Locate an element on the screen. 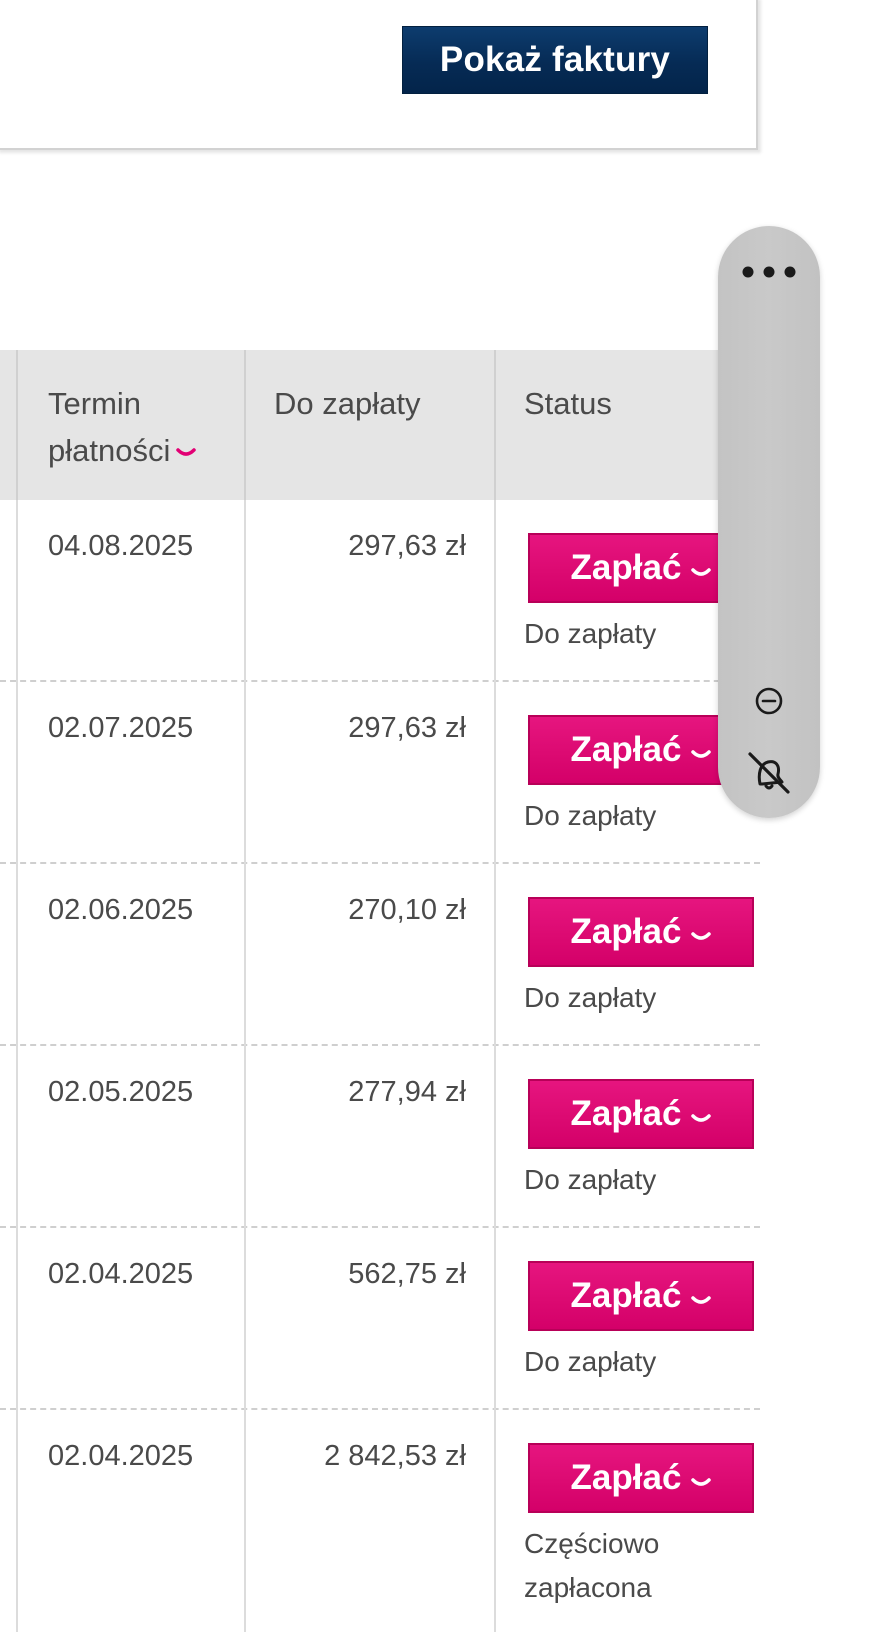 This screenshot has width=872, height=1632. more-horizontal-icon is located at coordinates (769, 272).